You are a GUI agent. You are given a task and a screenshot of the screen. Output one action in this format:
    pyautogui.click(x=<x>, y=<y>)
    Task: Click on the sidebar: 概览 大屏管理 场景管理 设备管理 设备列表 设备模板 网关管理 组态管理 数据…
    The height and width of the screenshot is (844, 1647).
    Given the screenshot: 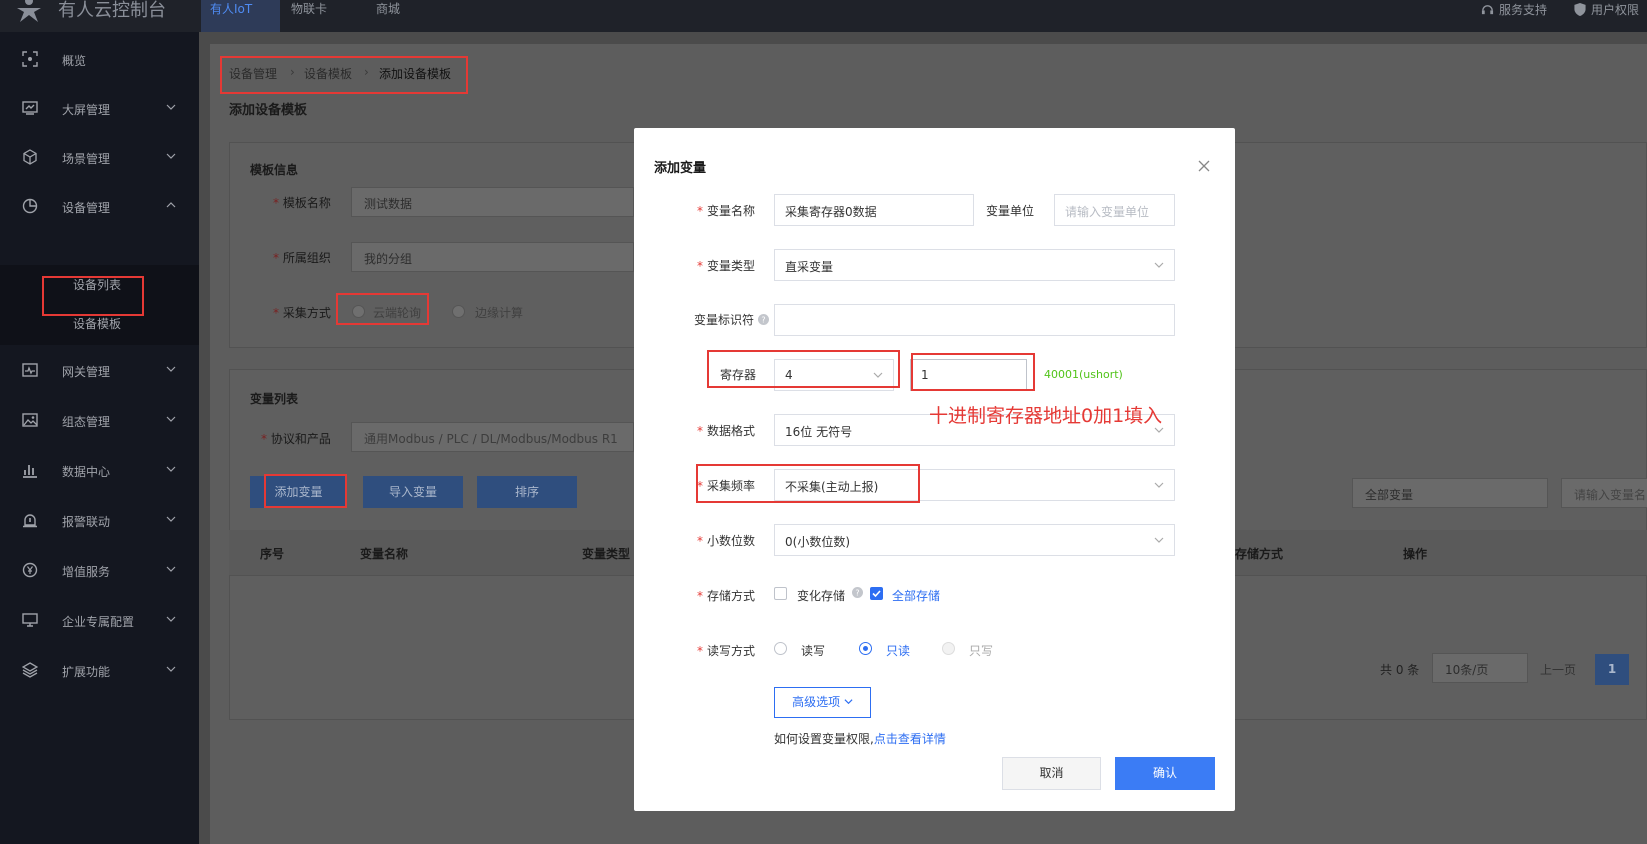 What is the action you would take?
    pyautogui.click(x=99, y=438)
    